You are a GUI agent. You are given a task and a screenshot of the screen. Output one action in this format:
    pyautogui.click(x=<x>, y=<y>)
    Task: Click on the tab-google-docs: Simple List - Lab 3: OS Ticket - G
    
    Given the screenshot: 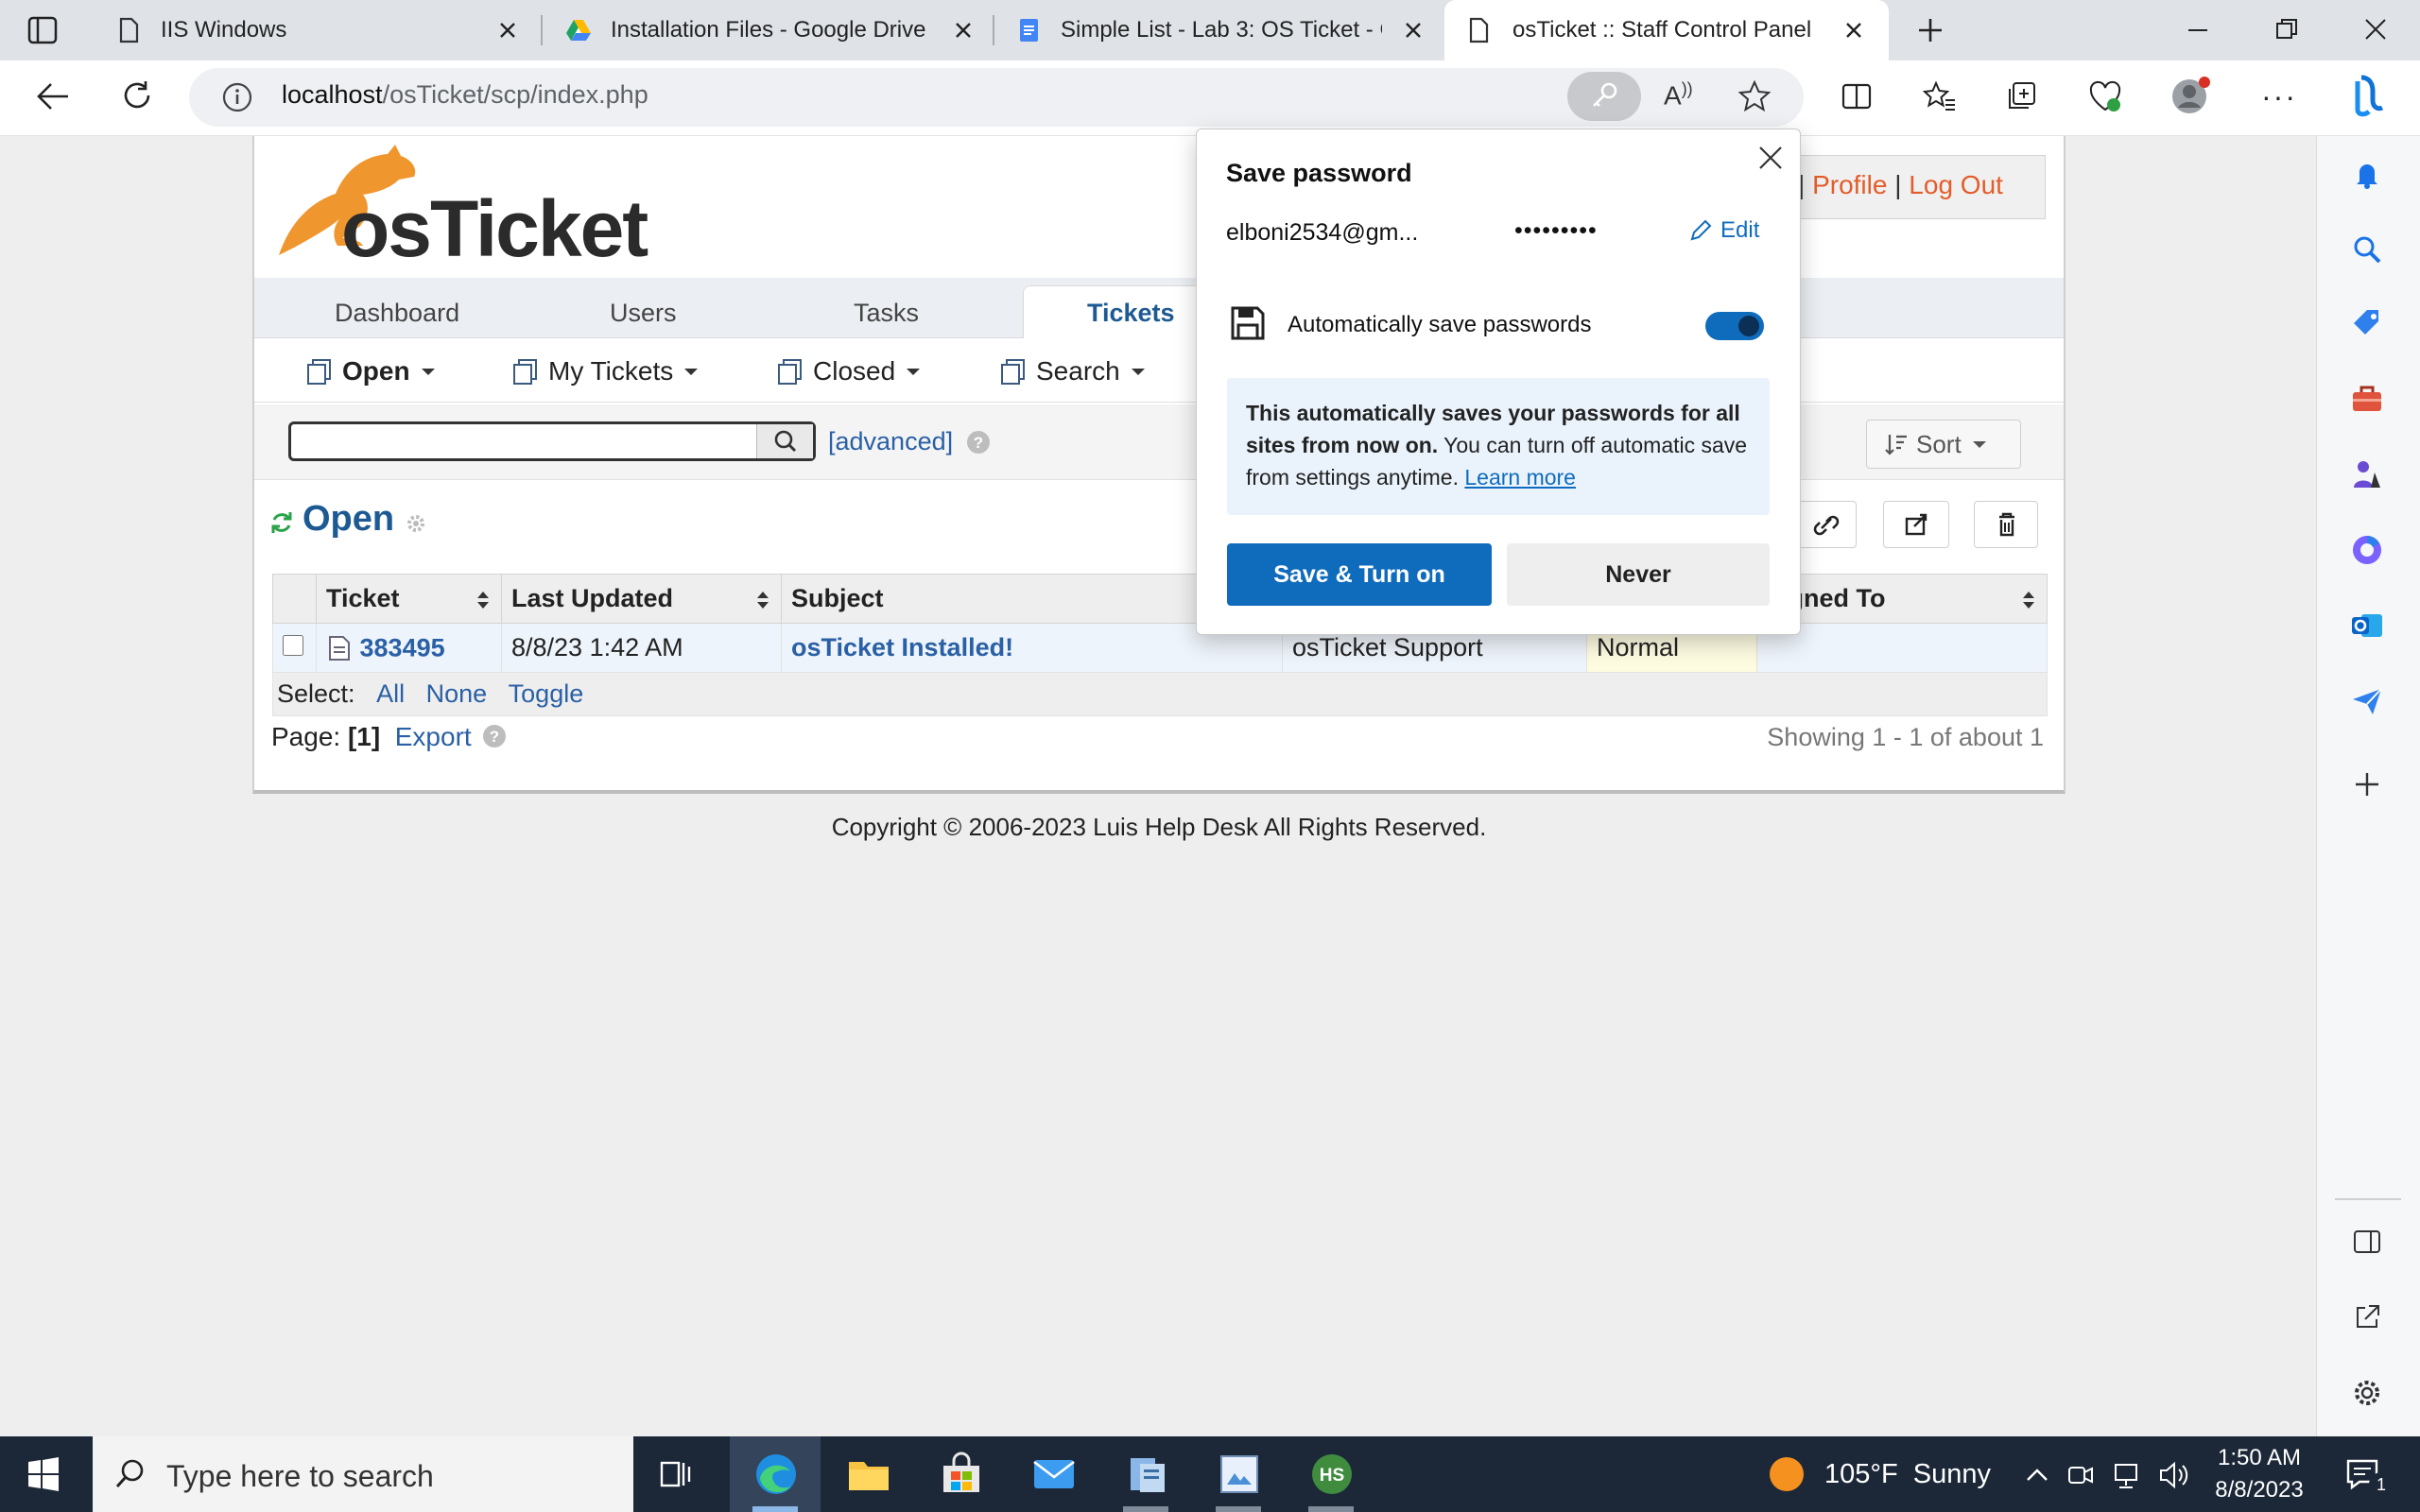 What is the action you would take?
    pyautogui.click(x=1219, y=30)
    